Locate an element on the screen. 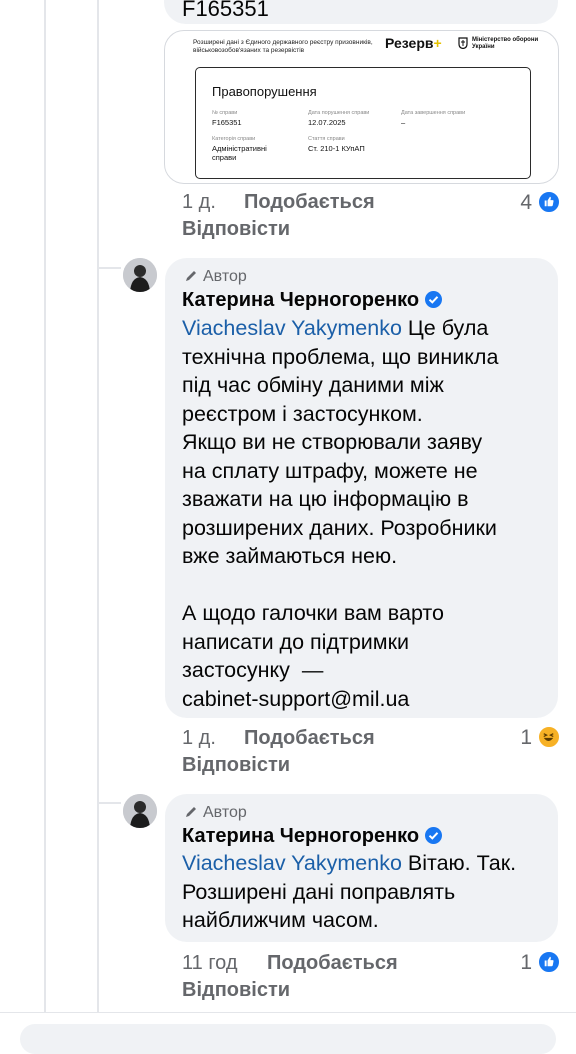  card-title: Правопорушення is located at coordinates (264, 91).